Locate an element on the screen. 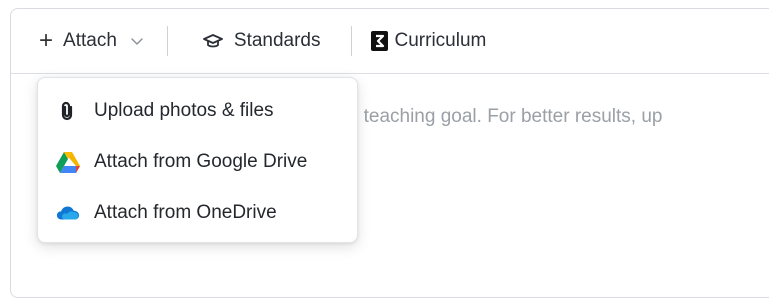 This screenshot has width=769, height=298. plus-icon: + is located at coordinates (46, 40).